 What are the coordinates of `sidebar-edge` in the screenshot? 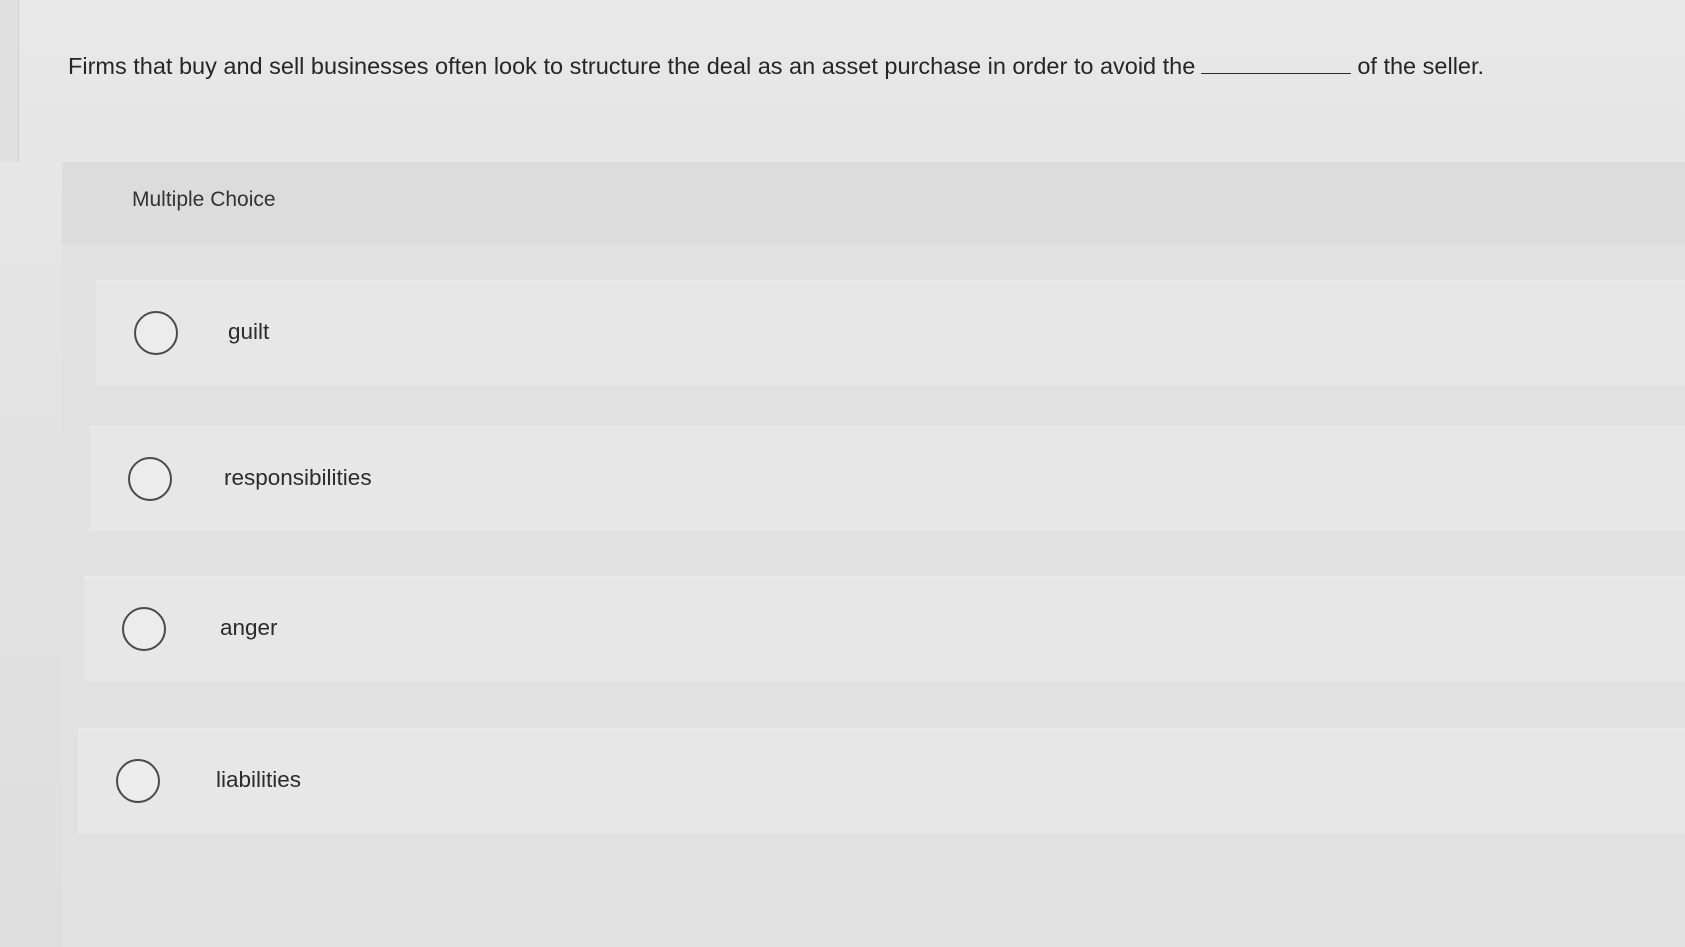 It's located at (9, 81).